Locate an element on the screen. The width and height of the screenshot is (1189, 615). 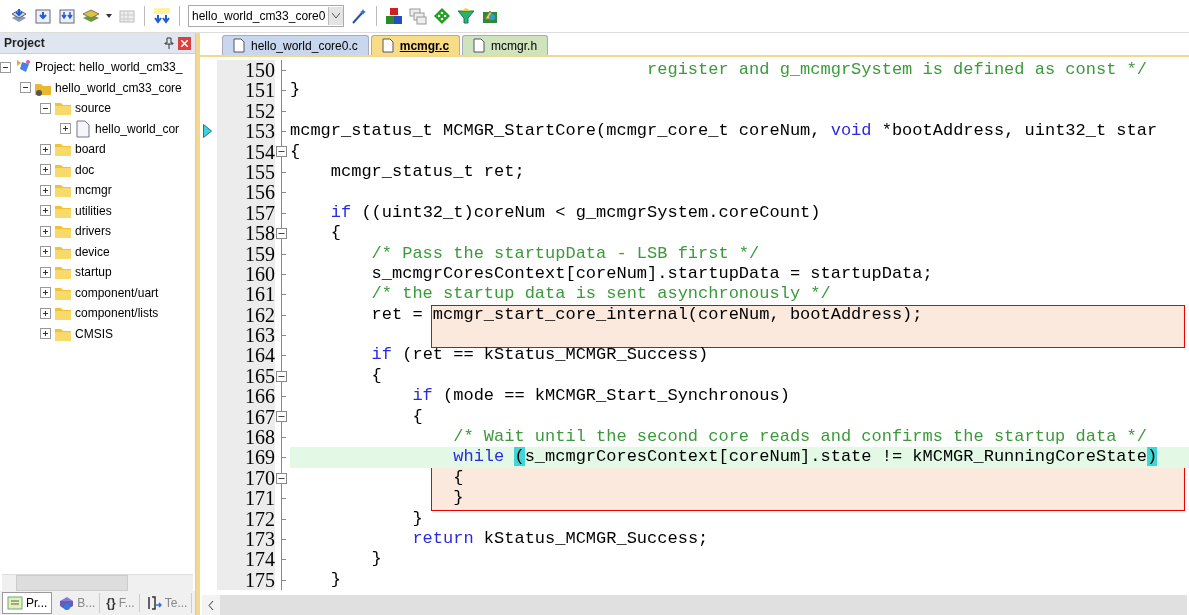
line-number: 164 is located at coordinates (246, 355).